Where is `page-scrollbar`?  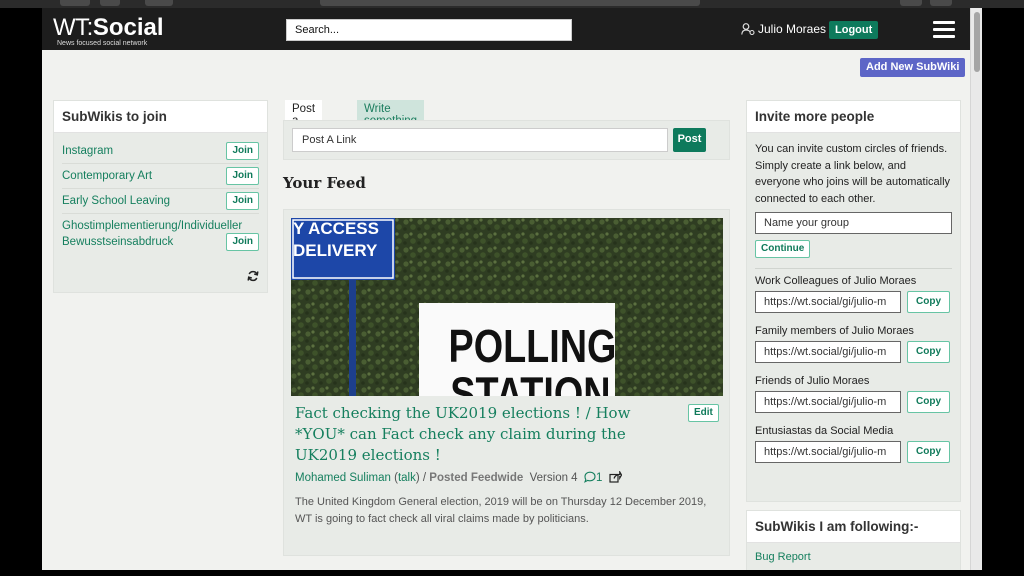
page-scrollbar is located at coordinates (976, 289).